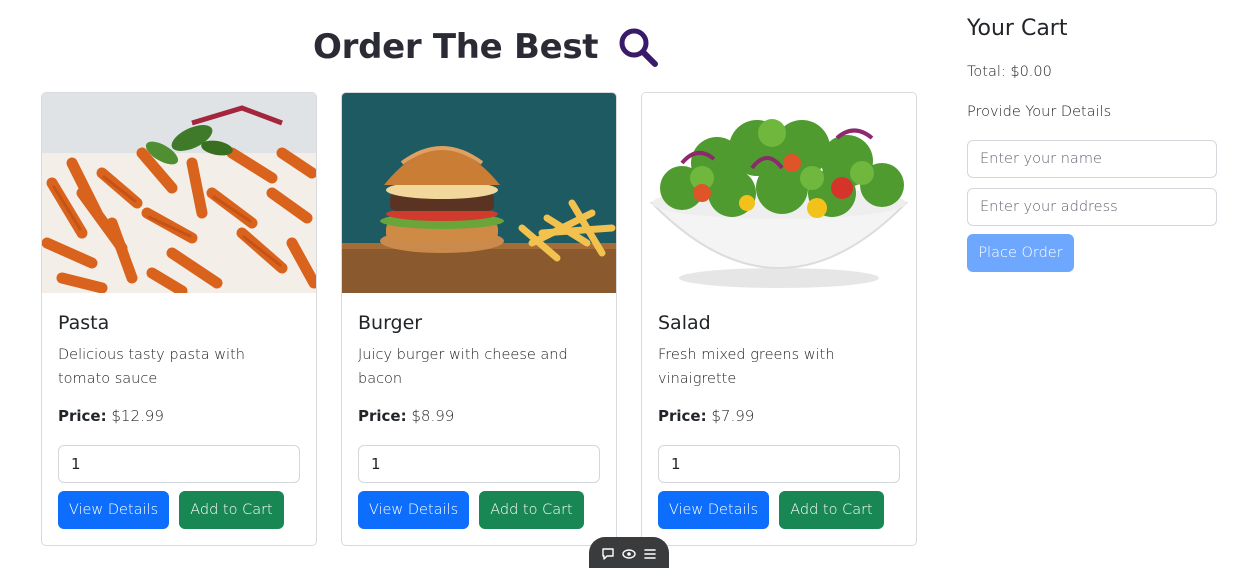 The width and height of the screenshot is (1256, 568). Describe the element at coordinates (456, 47) in the screenshot. I see `page-title: Order The Best` at that location.